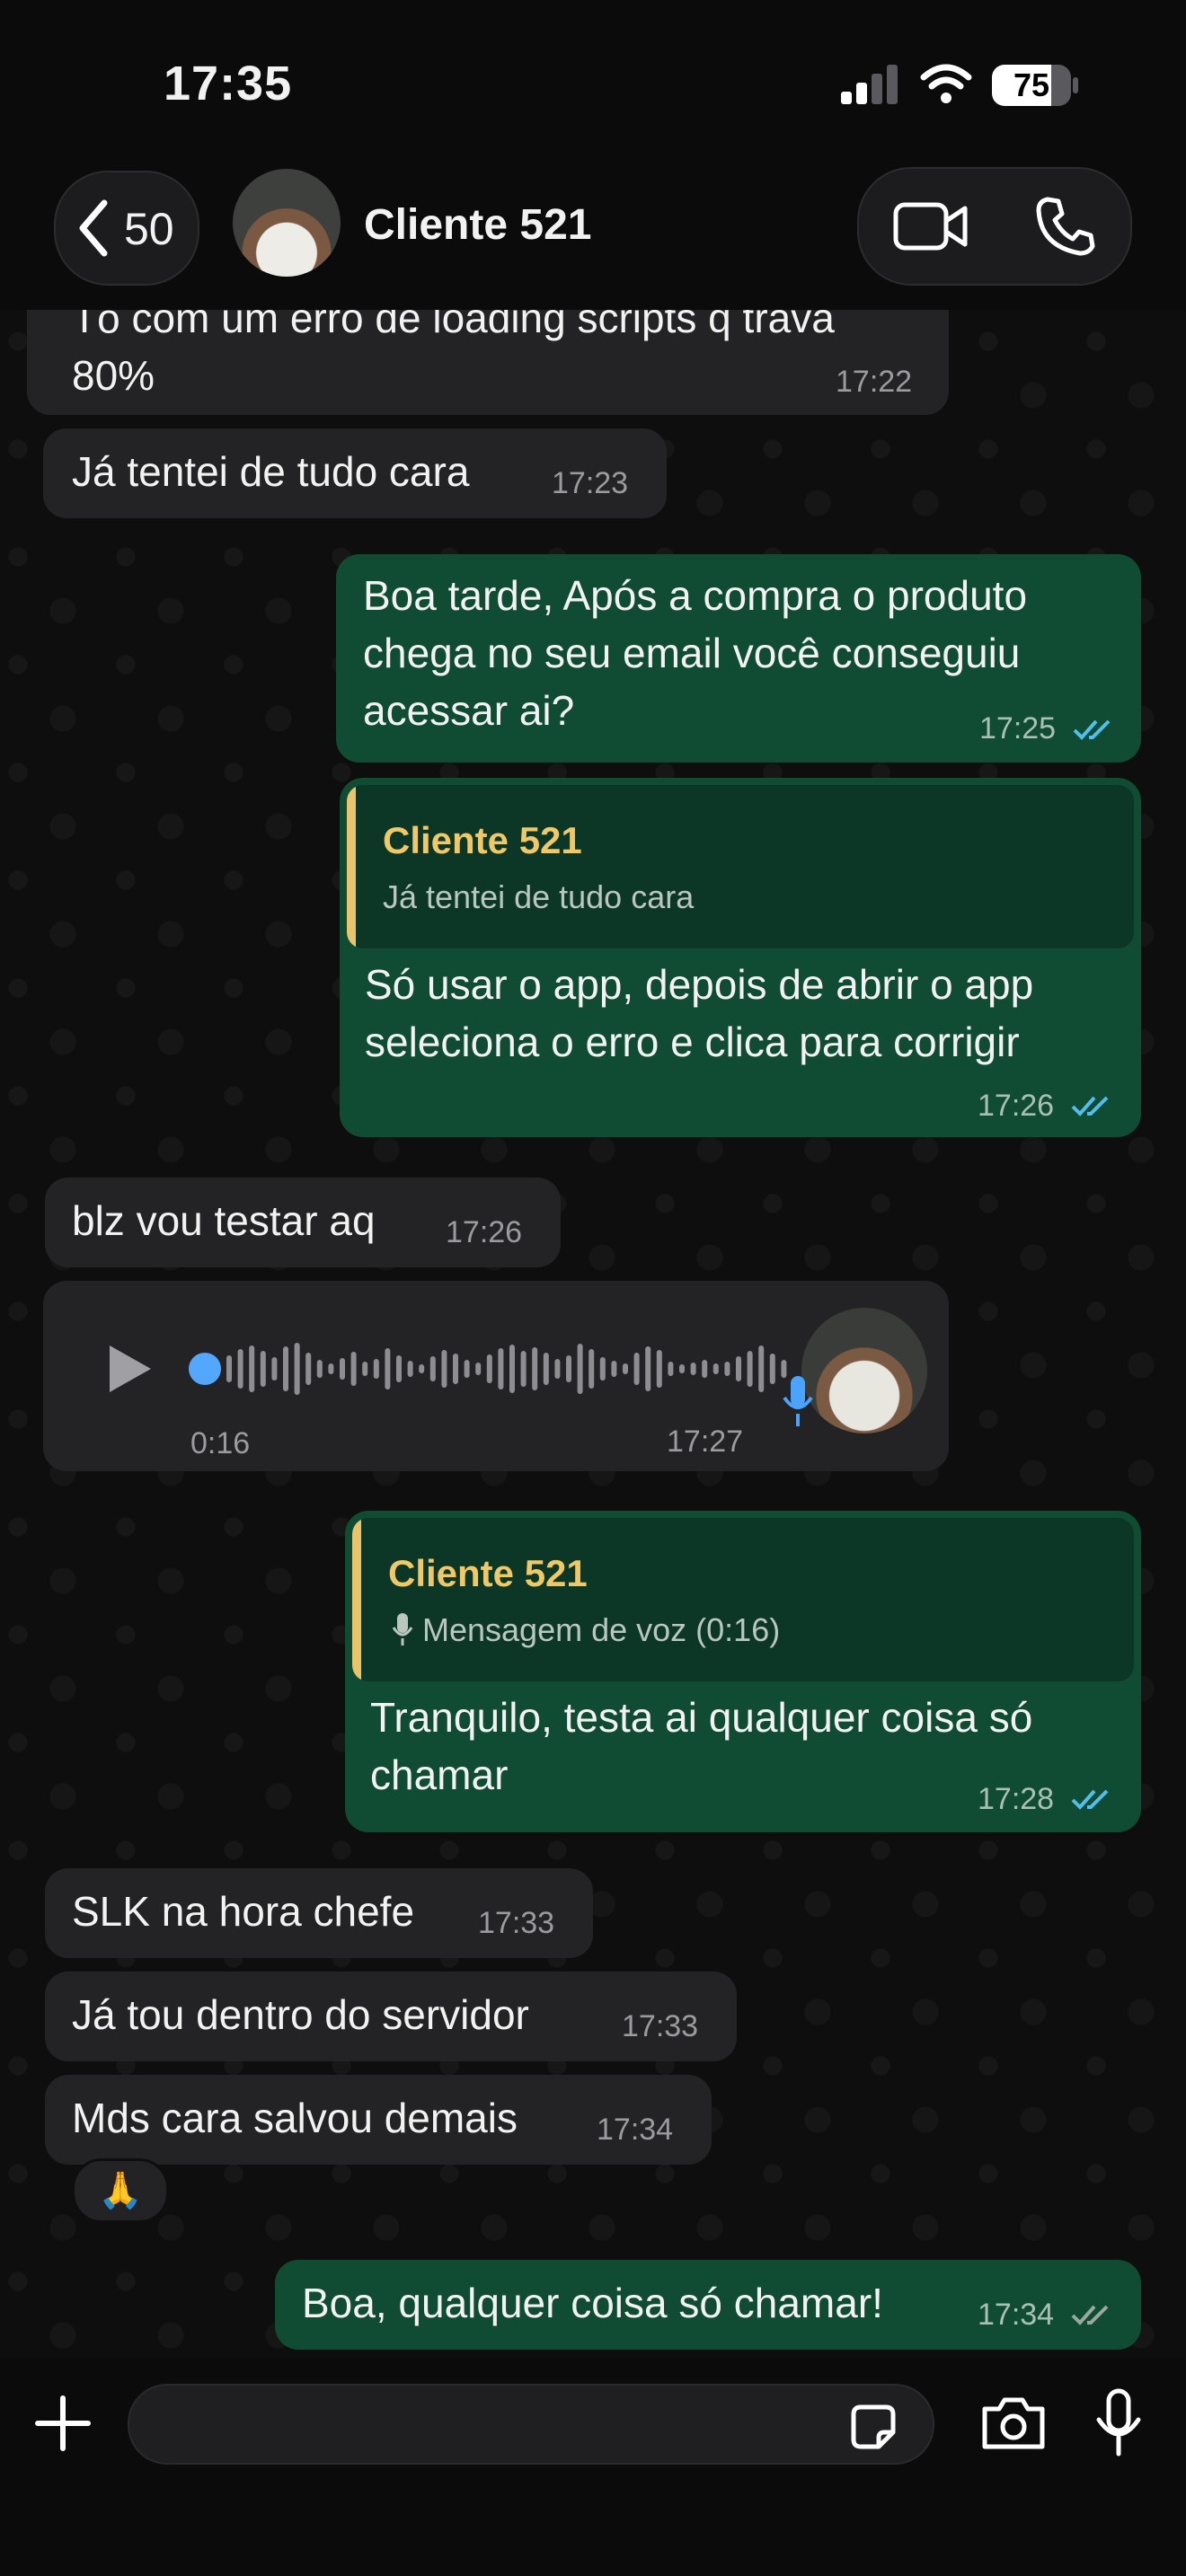  I want to click on video-call-icon, so click(931, 226).